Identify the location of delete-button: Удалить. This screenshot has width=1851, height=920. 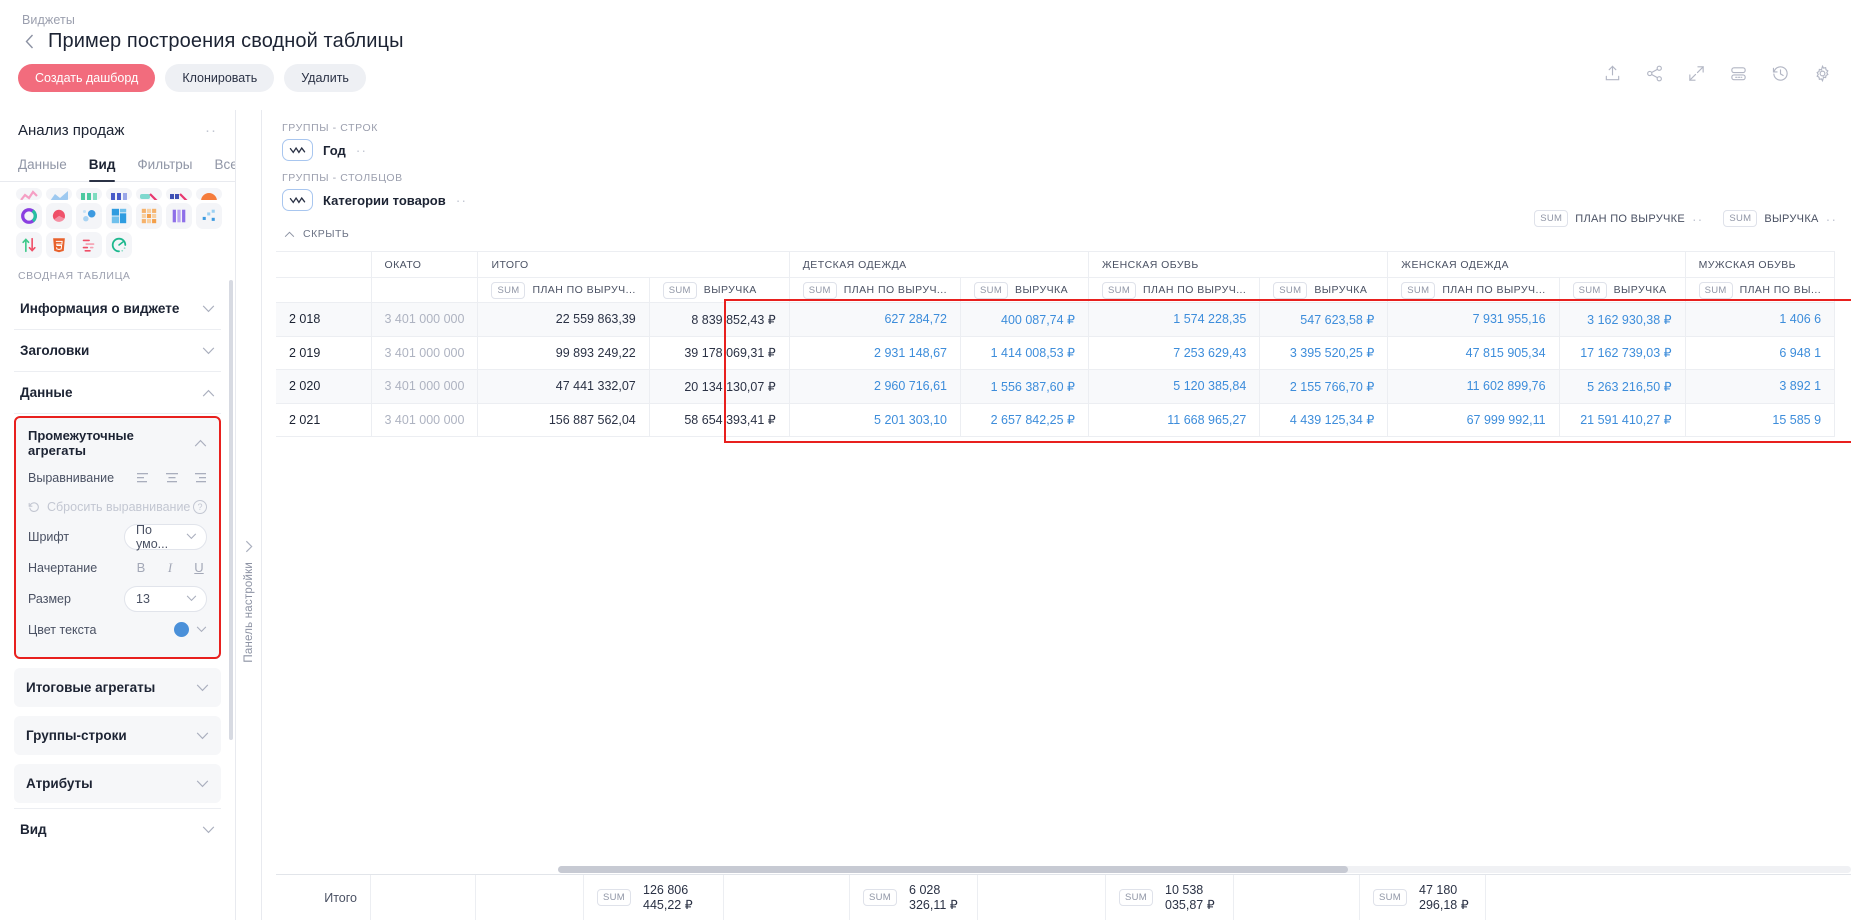
(325, 78).